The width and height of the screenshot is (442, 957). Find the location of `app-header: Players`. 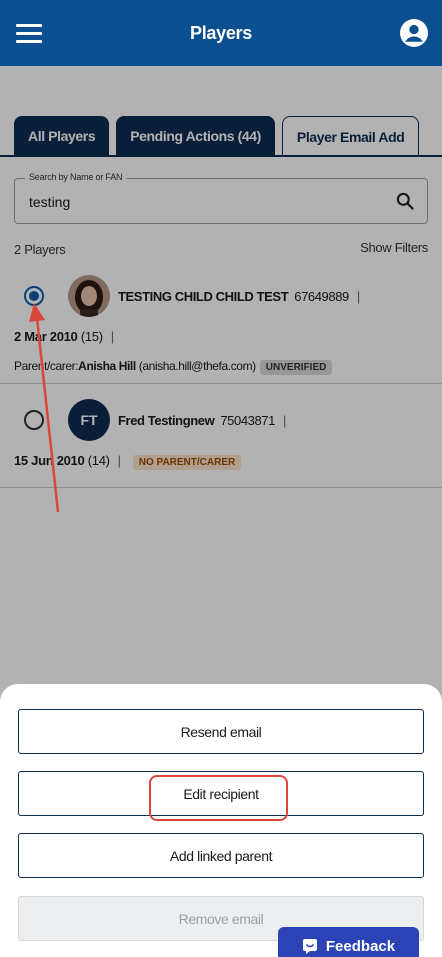

app-header: Players is located at coordinates (221, 33).